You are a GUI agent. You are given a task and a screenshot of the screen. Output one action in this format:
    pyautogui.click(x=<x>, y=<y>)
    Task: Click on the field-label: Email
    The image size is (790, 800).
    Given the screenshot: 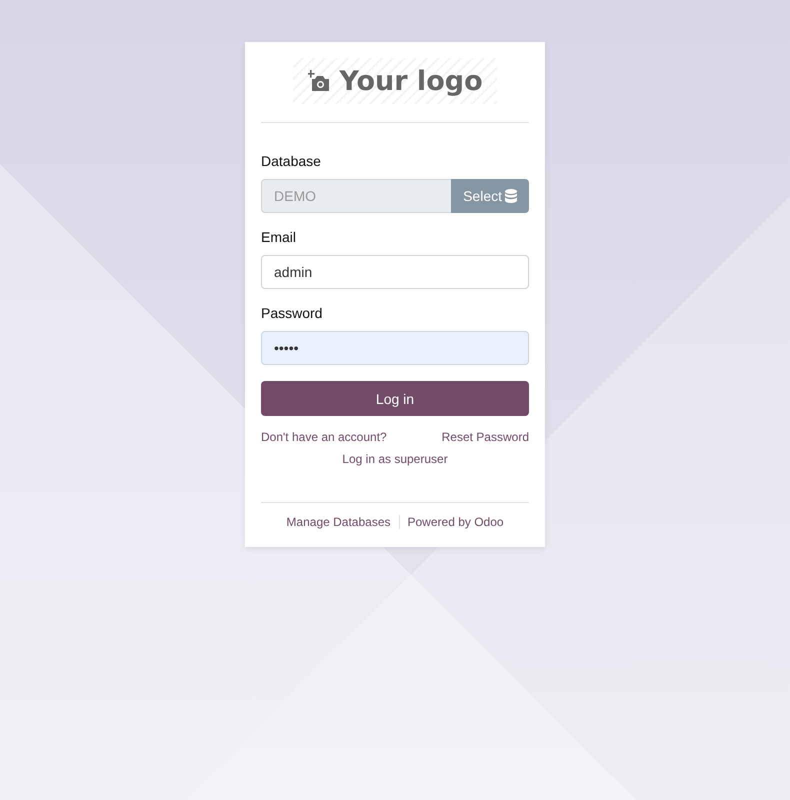 What is the action you would take?
    pyautogui.click(x=278, y=237)
    